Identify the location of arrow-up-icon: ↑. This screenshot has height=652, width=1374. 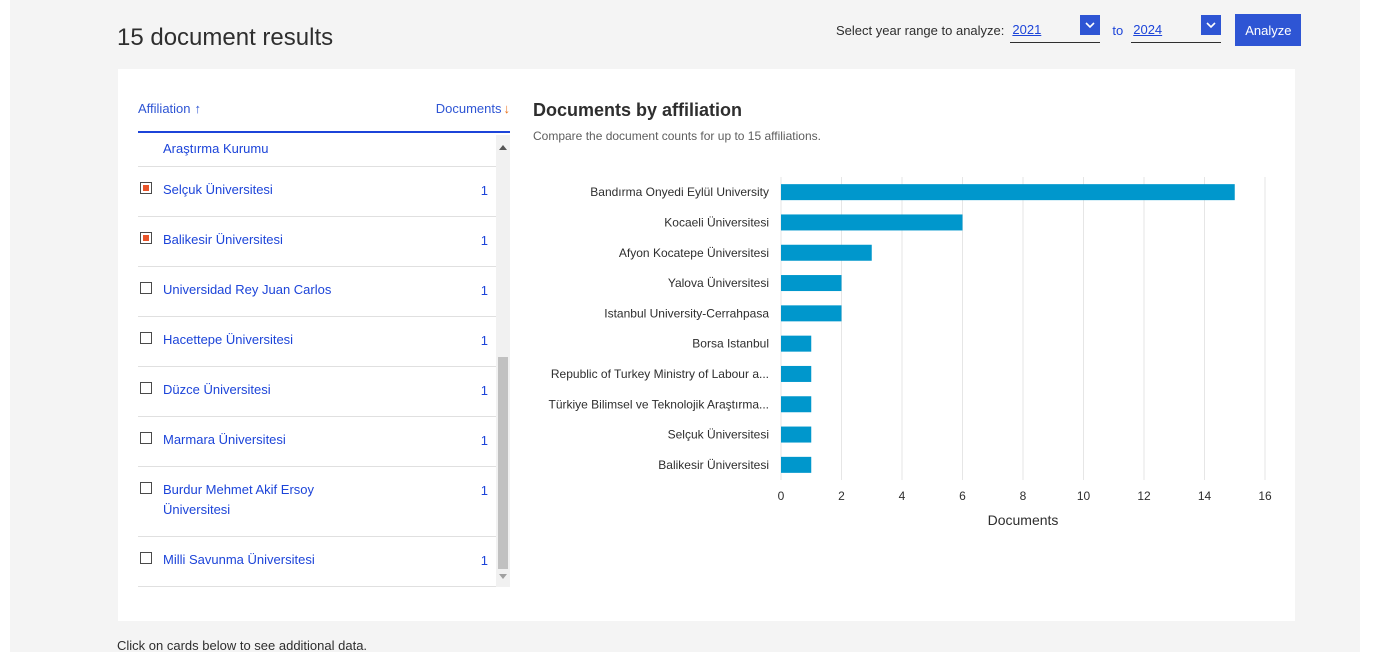
(198, 108).